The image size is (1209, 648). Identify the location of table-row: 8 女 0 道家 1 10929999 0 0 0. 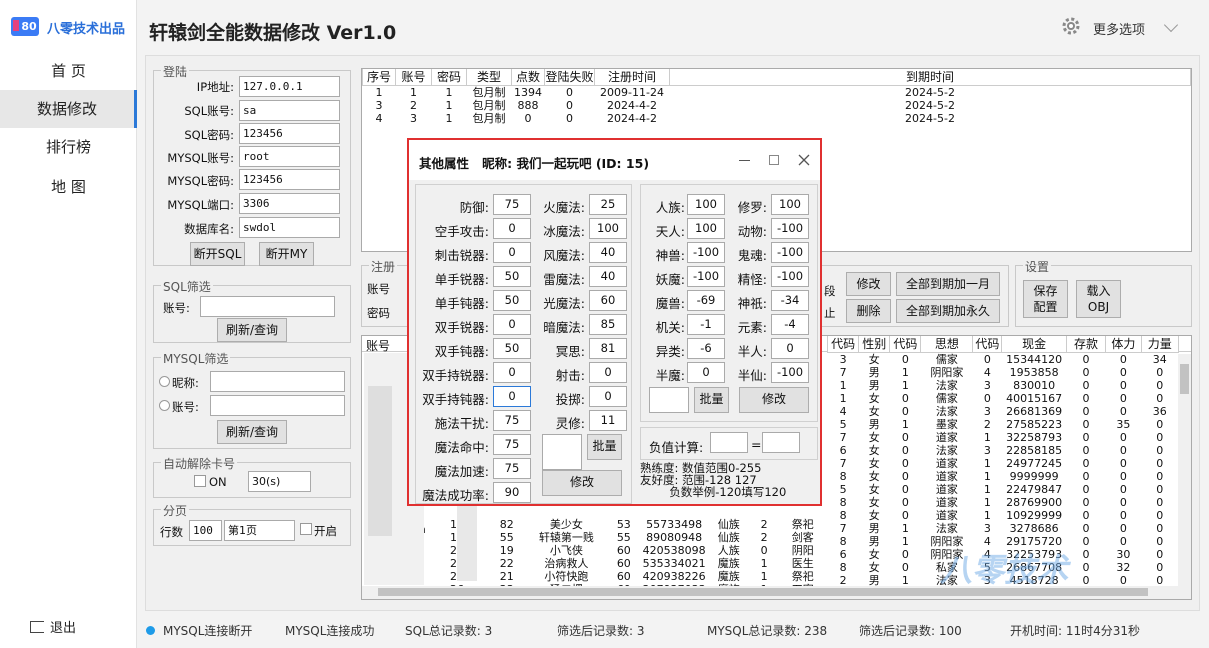
(1003, 515).